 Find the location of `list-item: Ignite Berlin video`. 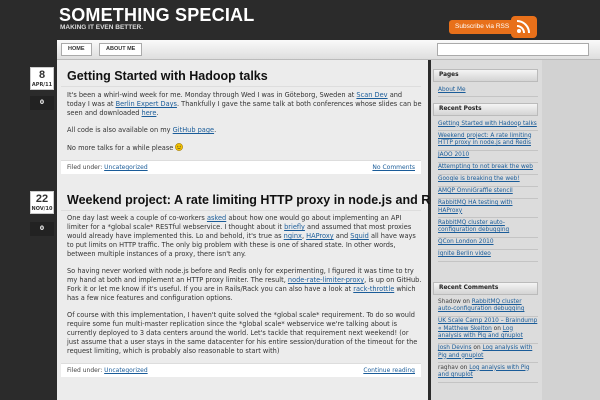

list-item: Ignite Berlin video is located at coordinates (488, 256).